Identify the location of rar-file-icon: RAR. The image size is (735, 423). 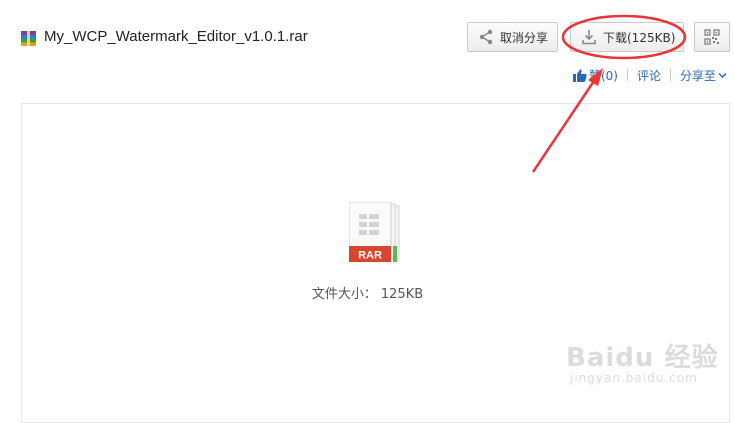
(374, 232).